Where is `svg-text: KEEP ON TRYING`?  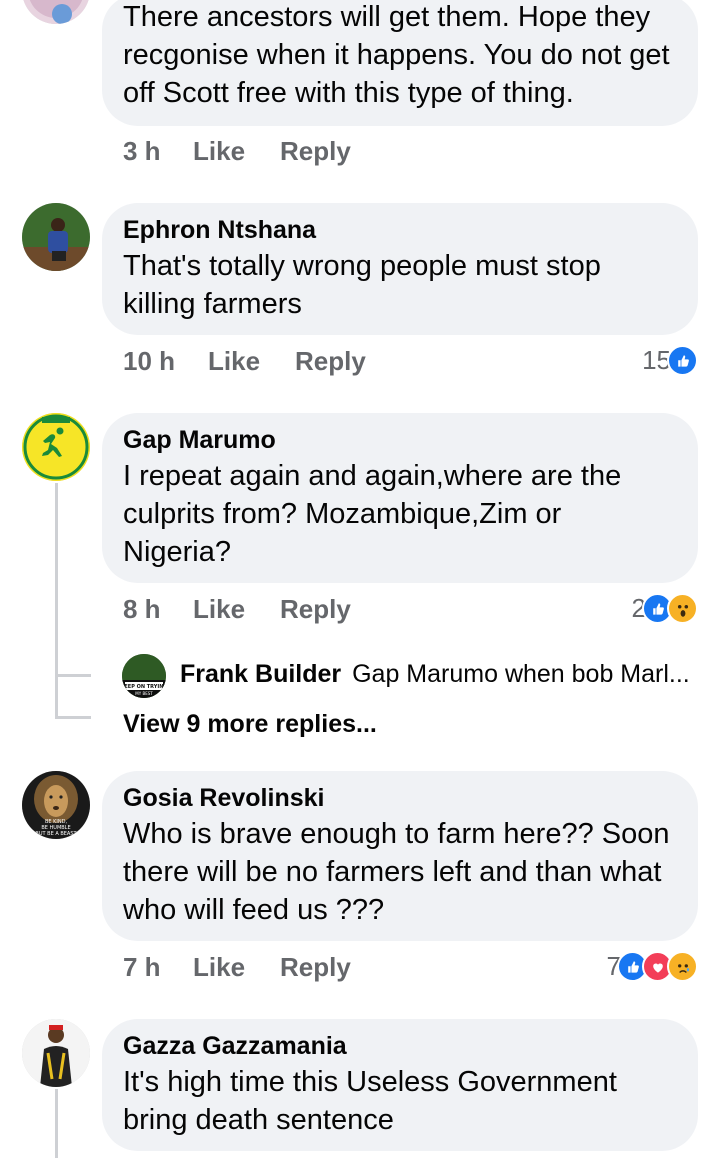
svg-text: KEEP ON TRYING is located at coordinates (144, 687).